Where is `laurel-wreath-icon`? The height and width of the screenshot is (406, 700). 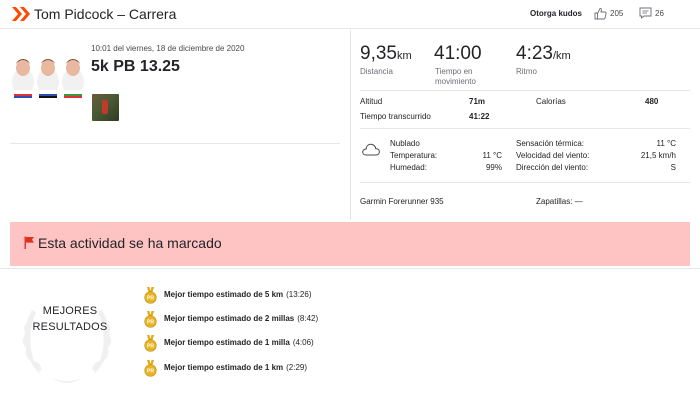
laurel-wreath-icon is located at coordinates (67, 346).